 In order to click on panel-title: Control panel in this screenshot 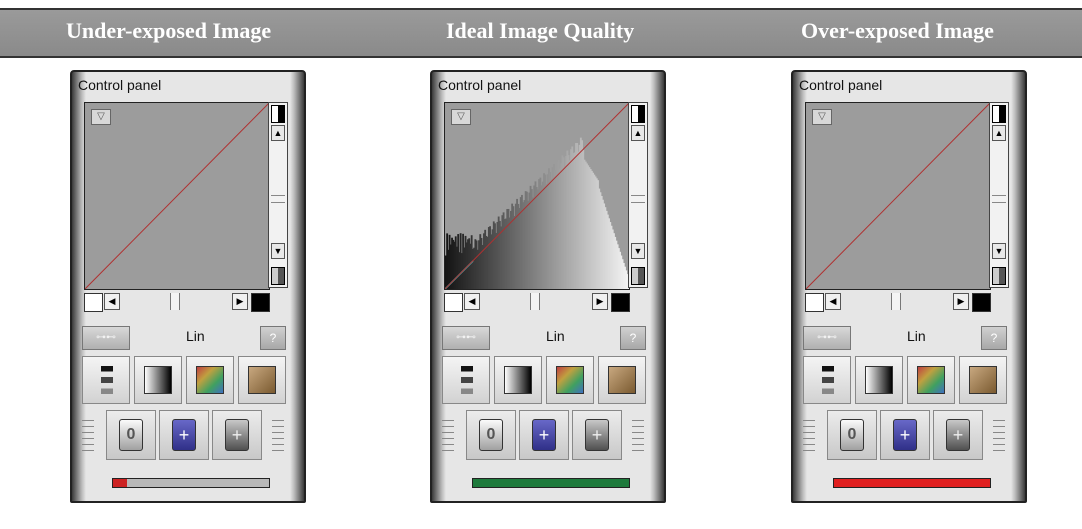, I will do `click(120, 85)`.